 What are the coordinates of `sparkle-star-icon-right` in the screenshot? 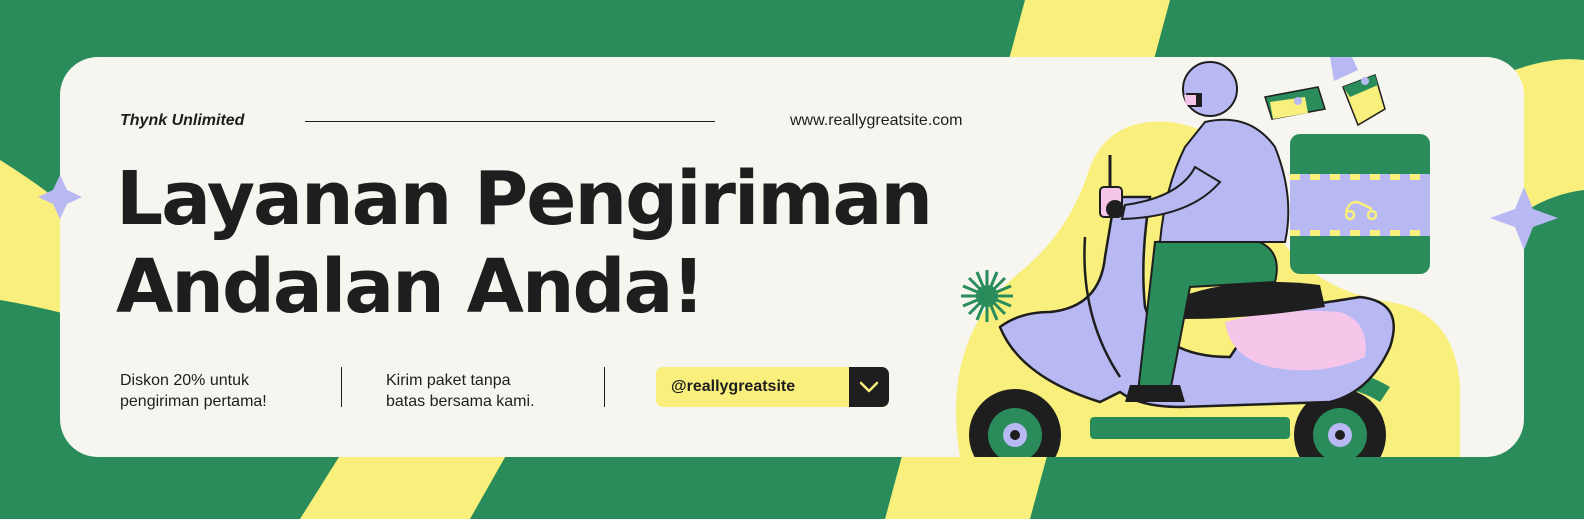 It's located at (1524, 218).